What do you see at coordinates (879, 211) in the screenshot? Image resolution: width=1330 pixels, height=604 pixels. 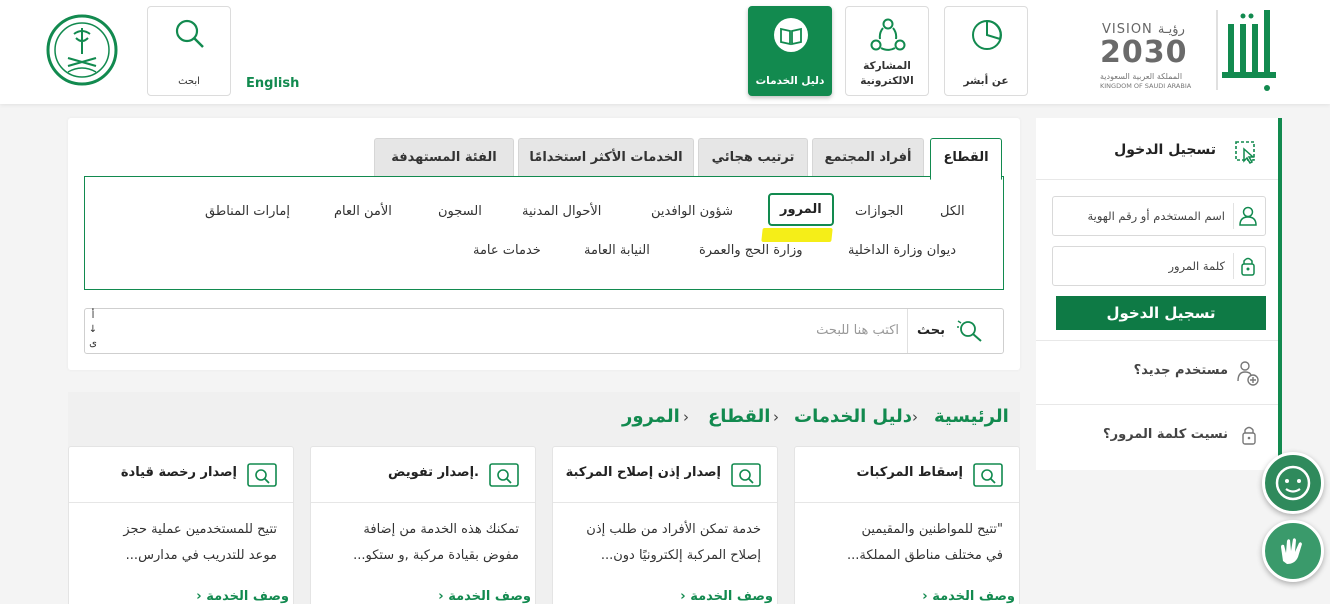 I see `sector-passports: الجوازات` at bounding box center [879, 211].